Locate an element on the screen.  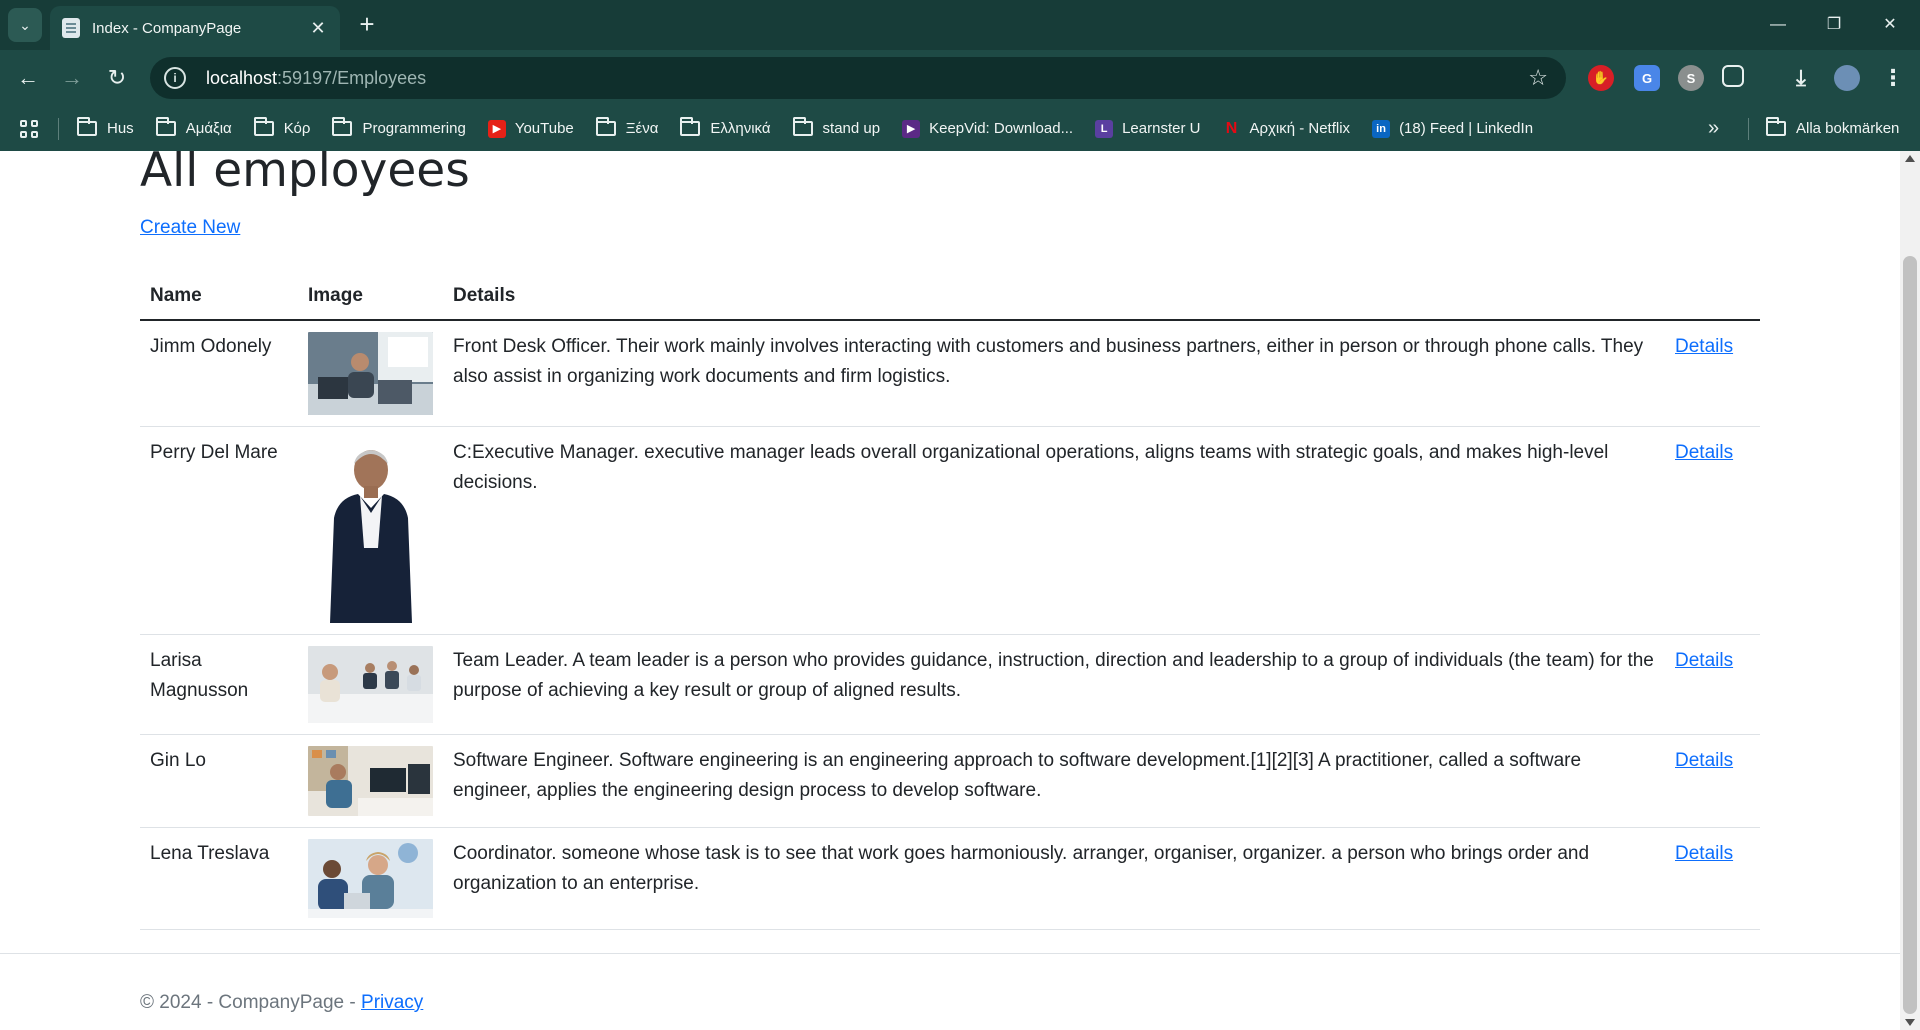
back-button: ← is located at coordinates (28, 78).